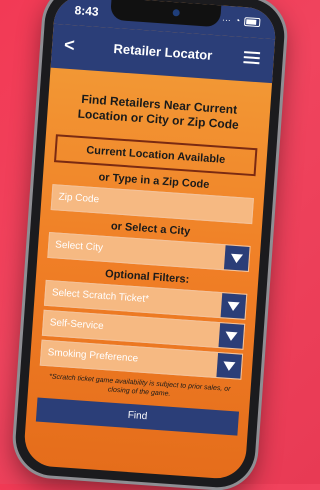  What do you see at coordinates (237, 20) in the screenshot?
I see `wifi-icon: ◔` at bounding box center [237, 20].